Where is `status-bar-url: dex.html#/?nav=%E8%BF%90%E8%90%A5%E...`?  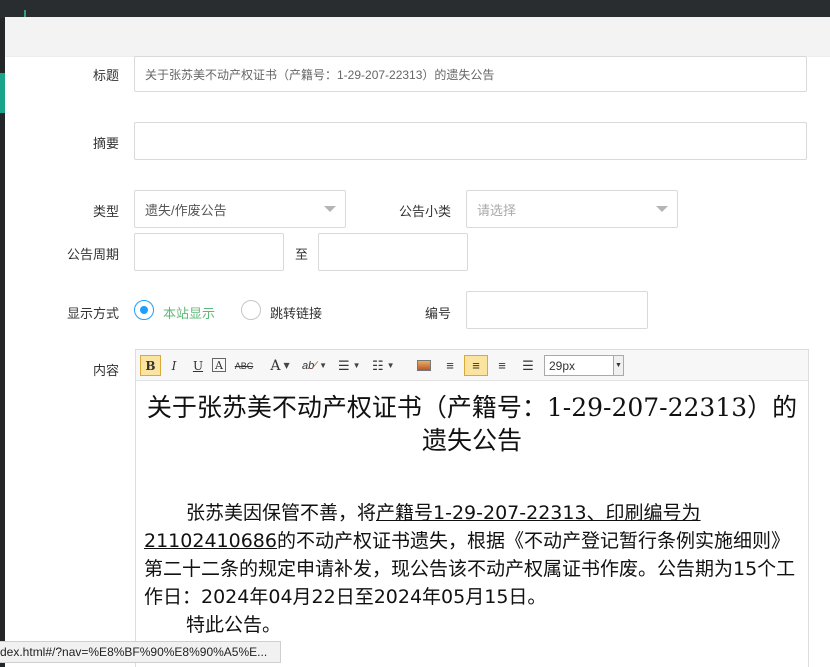
status-bar-url: dex.html#/?nav=%E8%BF%90%E8%90%A5%E... is located at coordinates (140, 652).